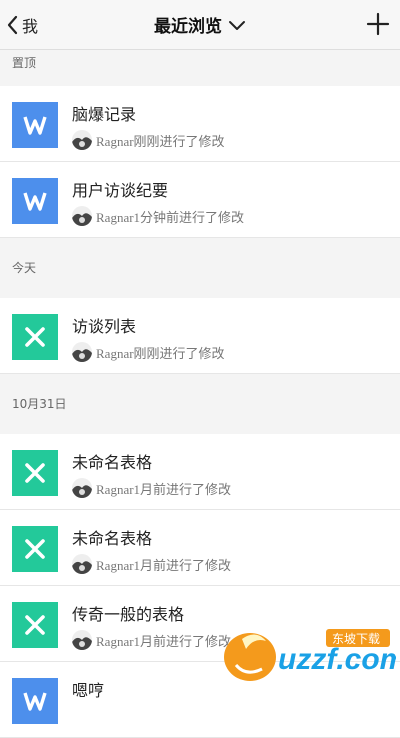 Image resolution: width=400 pixels, height=738 pixels. I want to click on row-title: 用户访谈纪要, so click(120, 190).